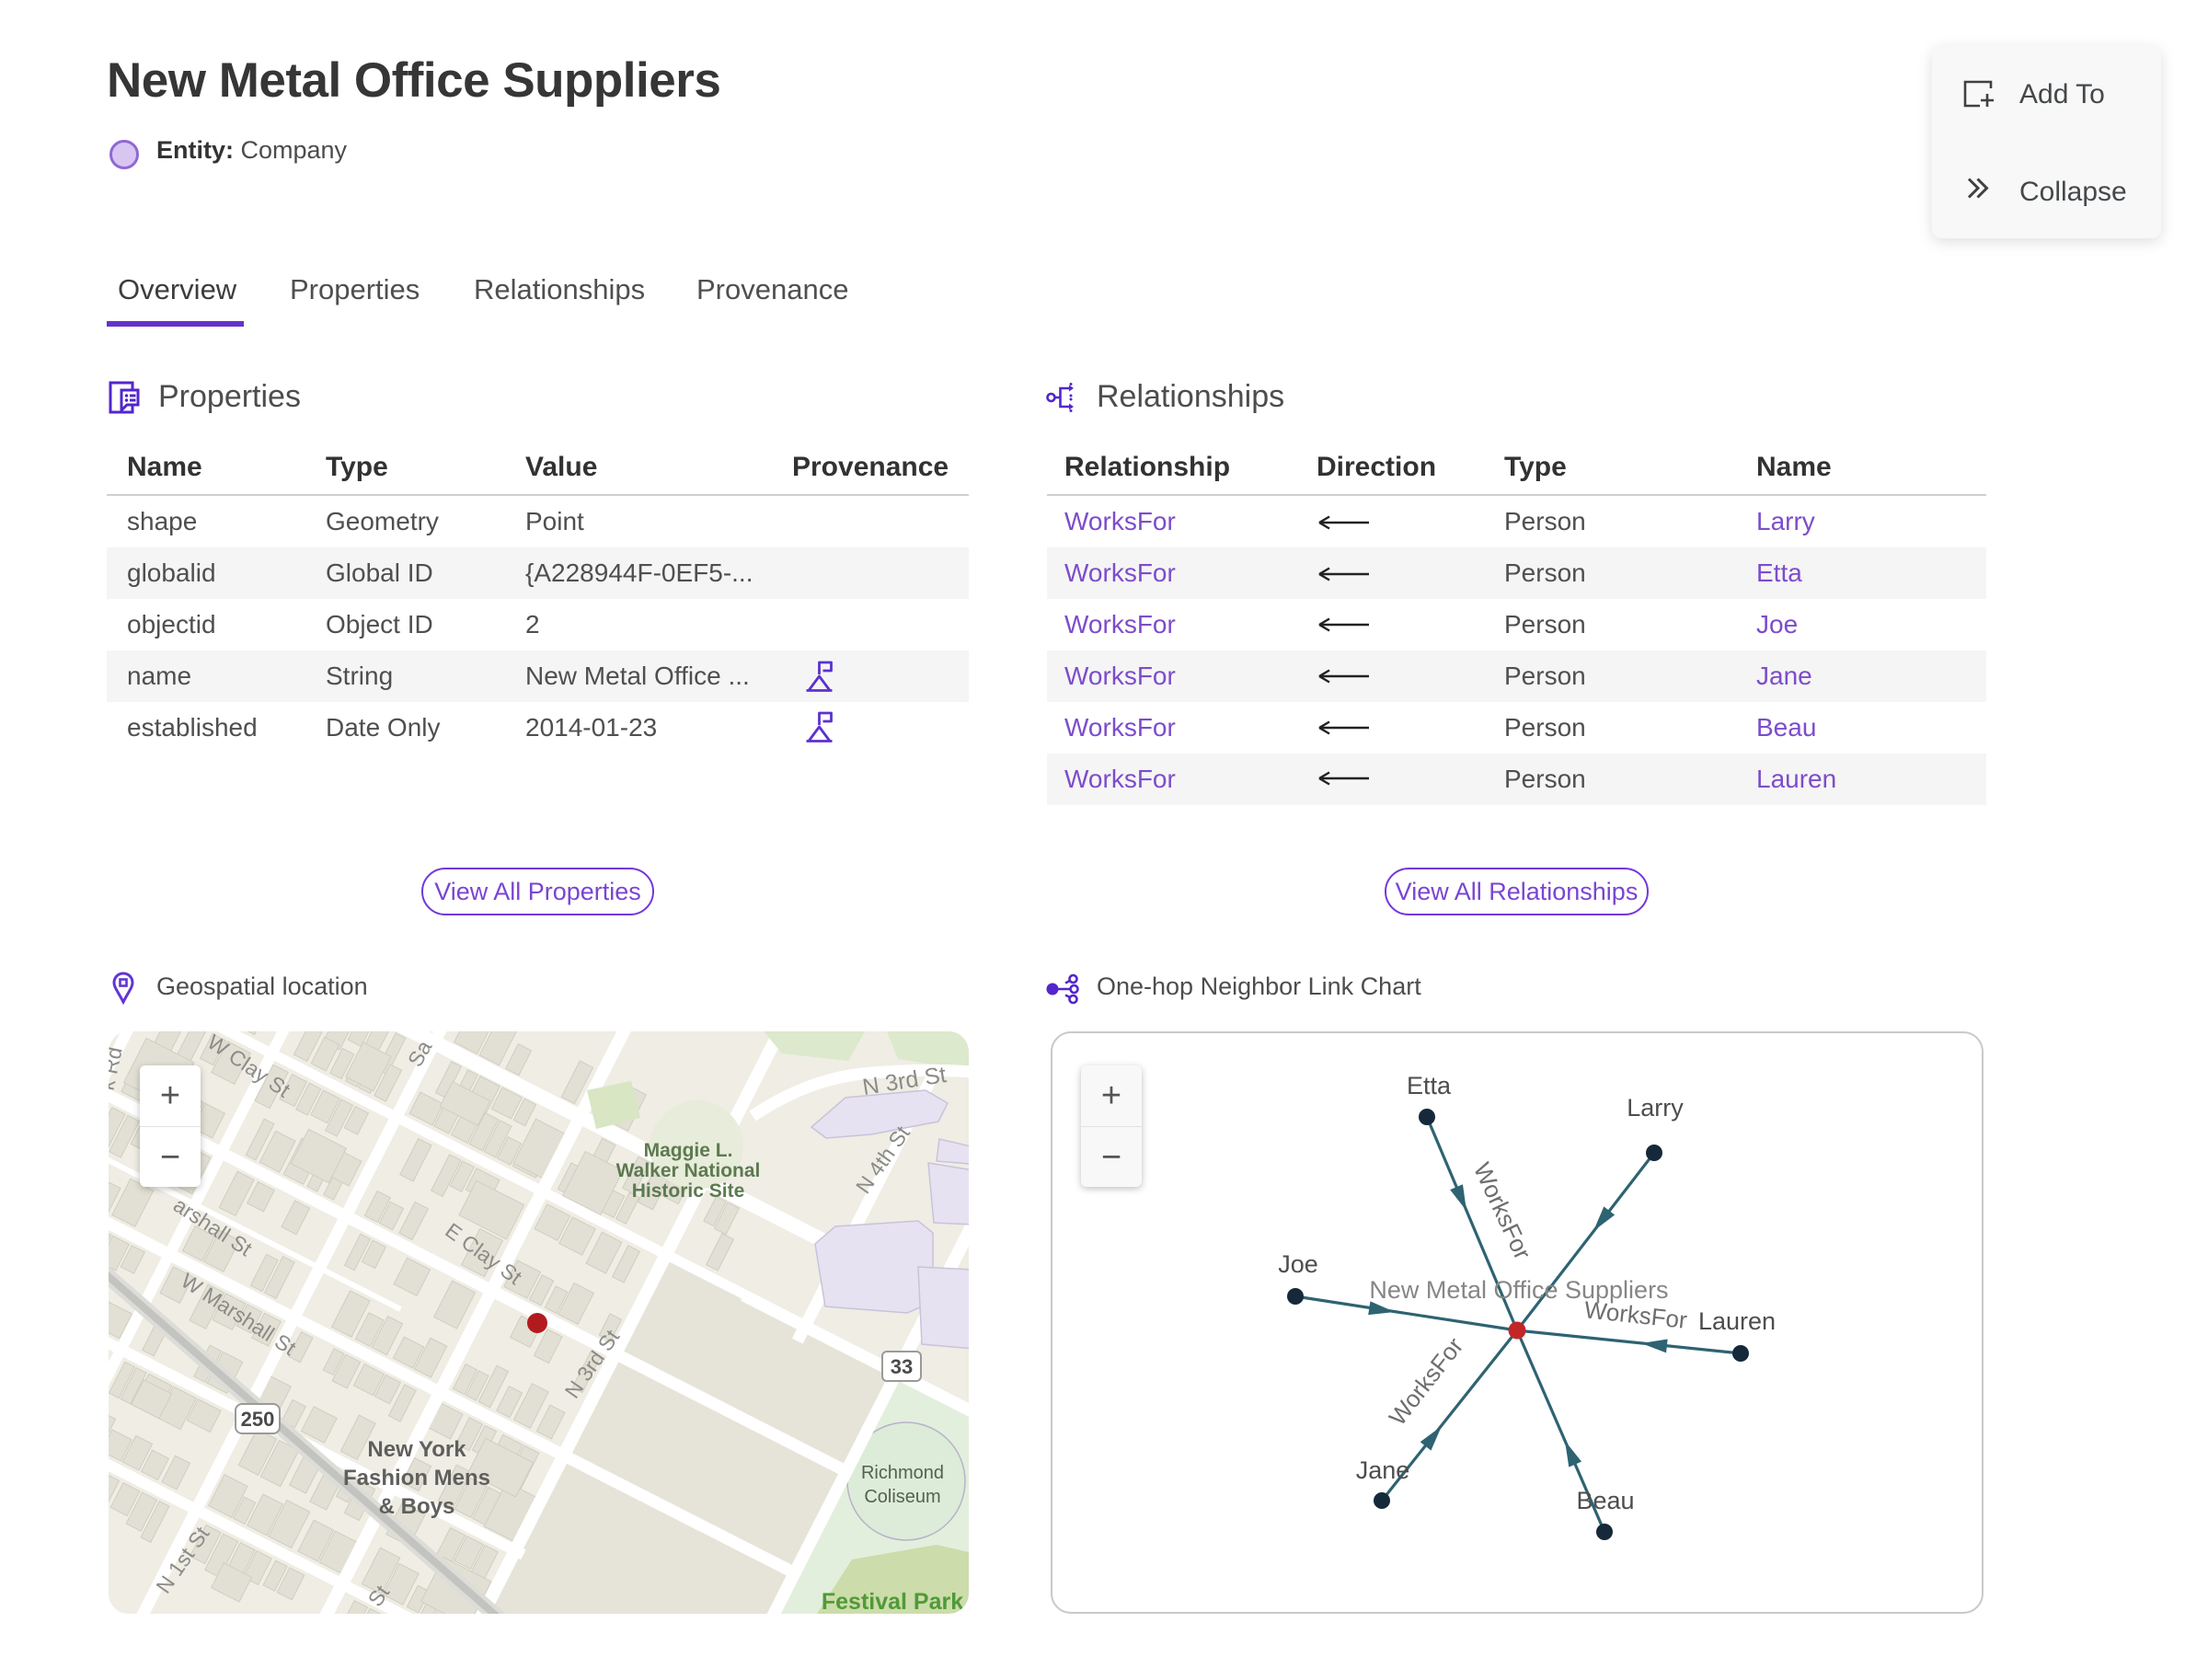 The width and height of the screenshot is (2208, 1680). What do you see at coordinates (416, 1449) in the screenshot?
I see `svg-text: New York` at bounding box center [416, 1449].